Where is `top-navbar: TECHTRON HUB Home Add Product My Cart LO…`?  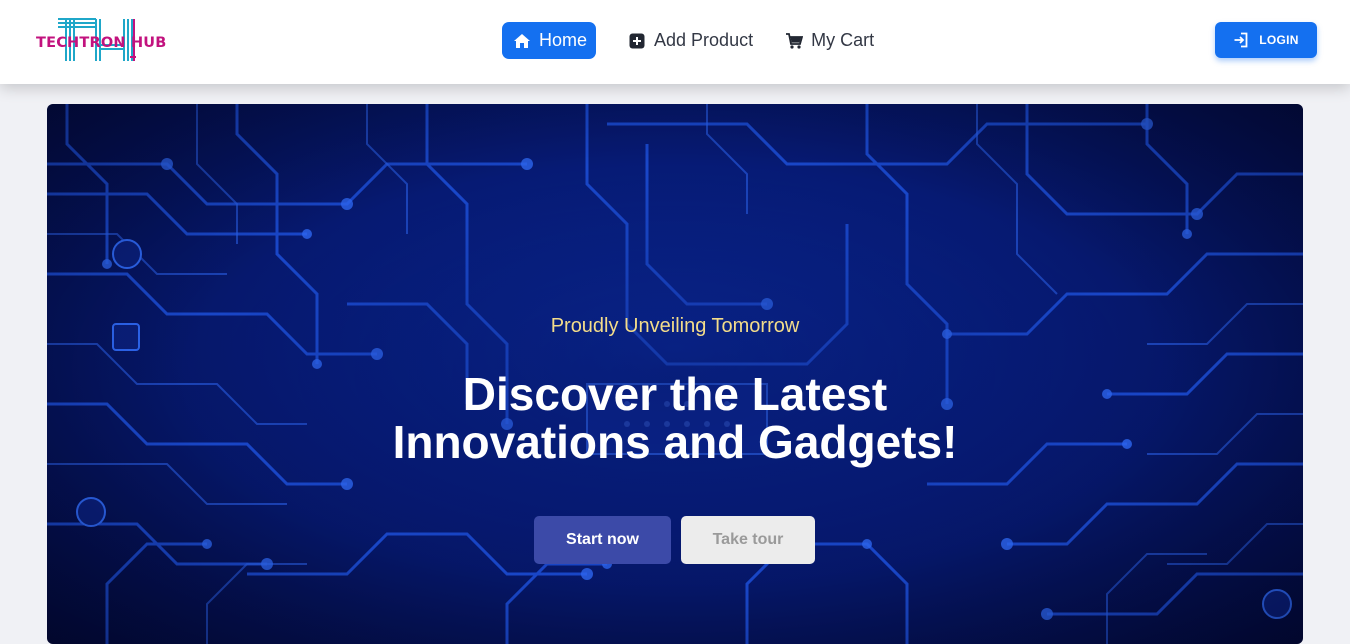
top-navbar: TECHTRON HUB Home Add Product My Cart LO… is located at coordinates (675, 42).